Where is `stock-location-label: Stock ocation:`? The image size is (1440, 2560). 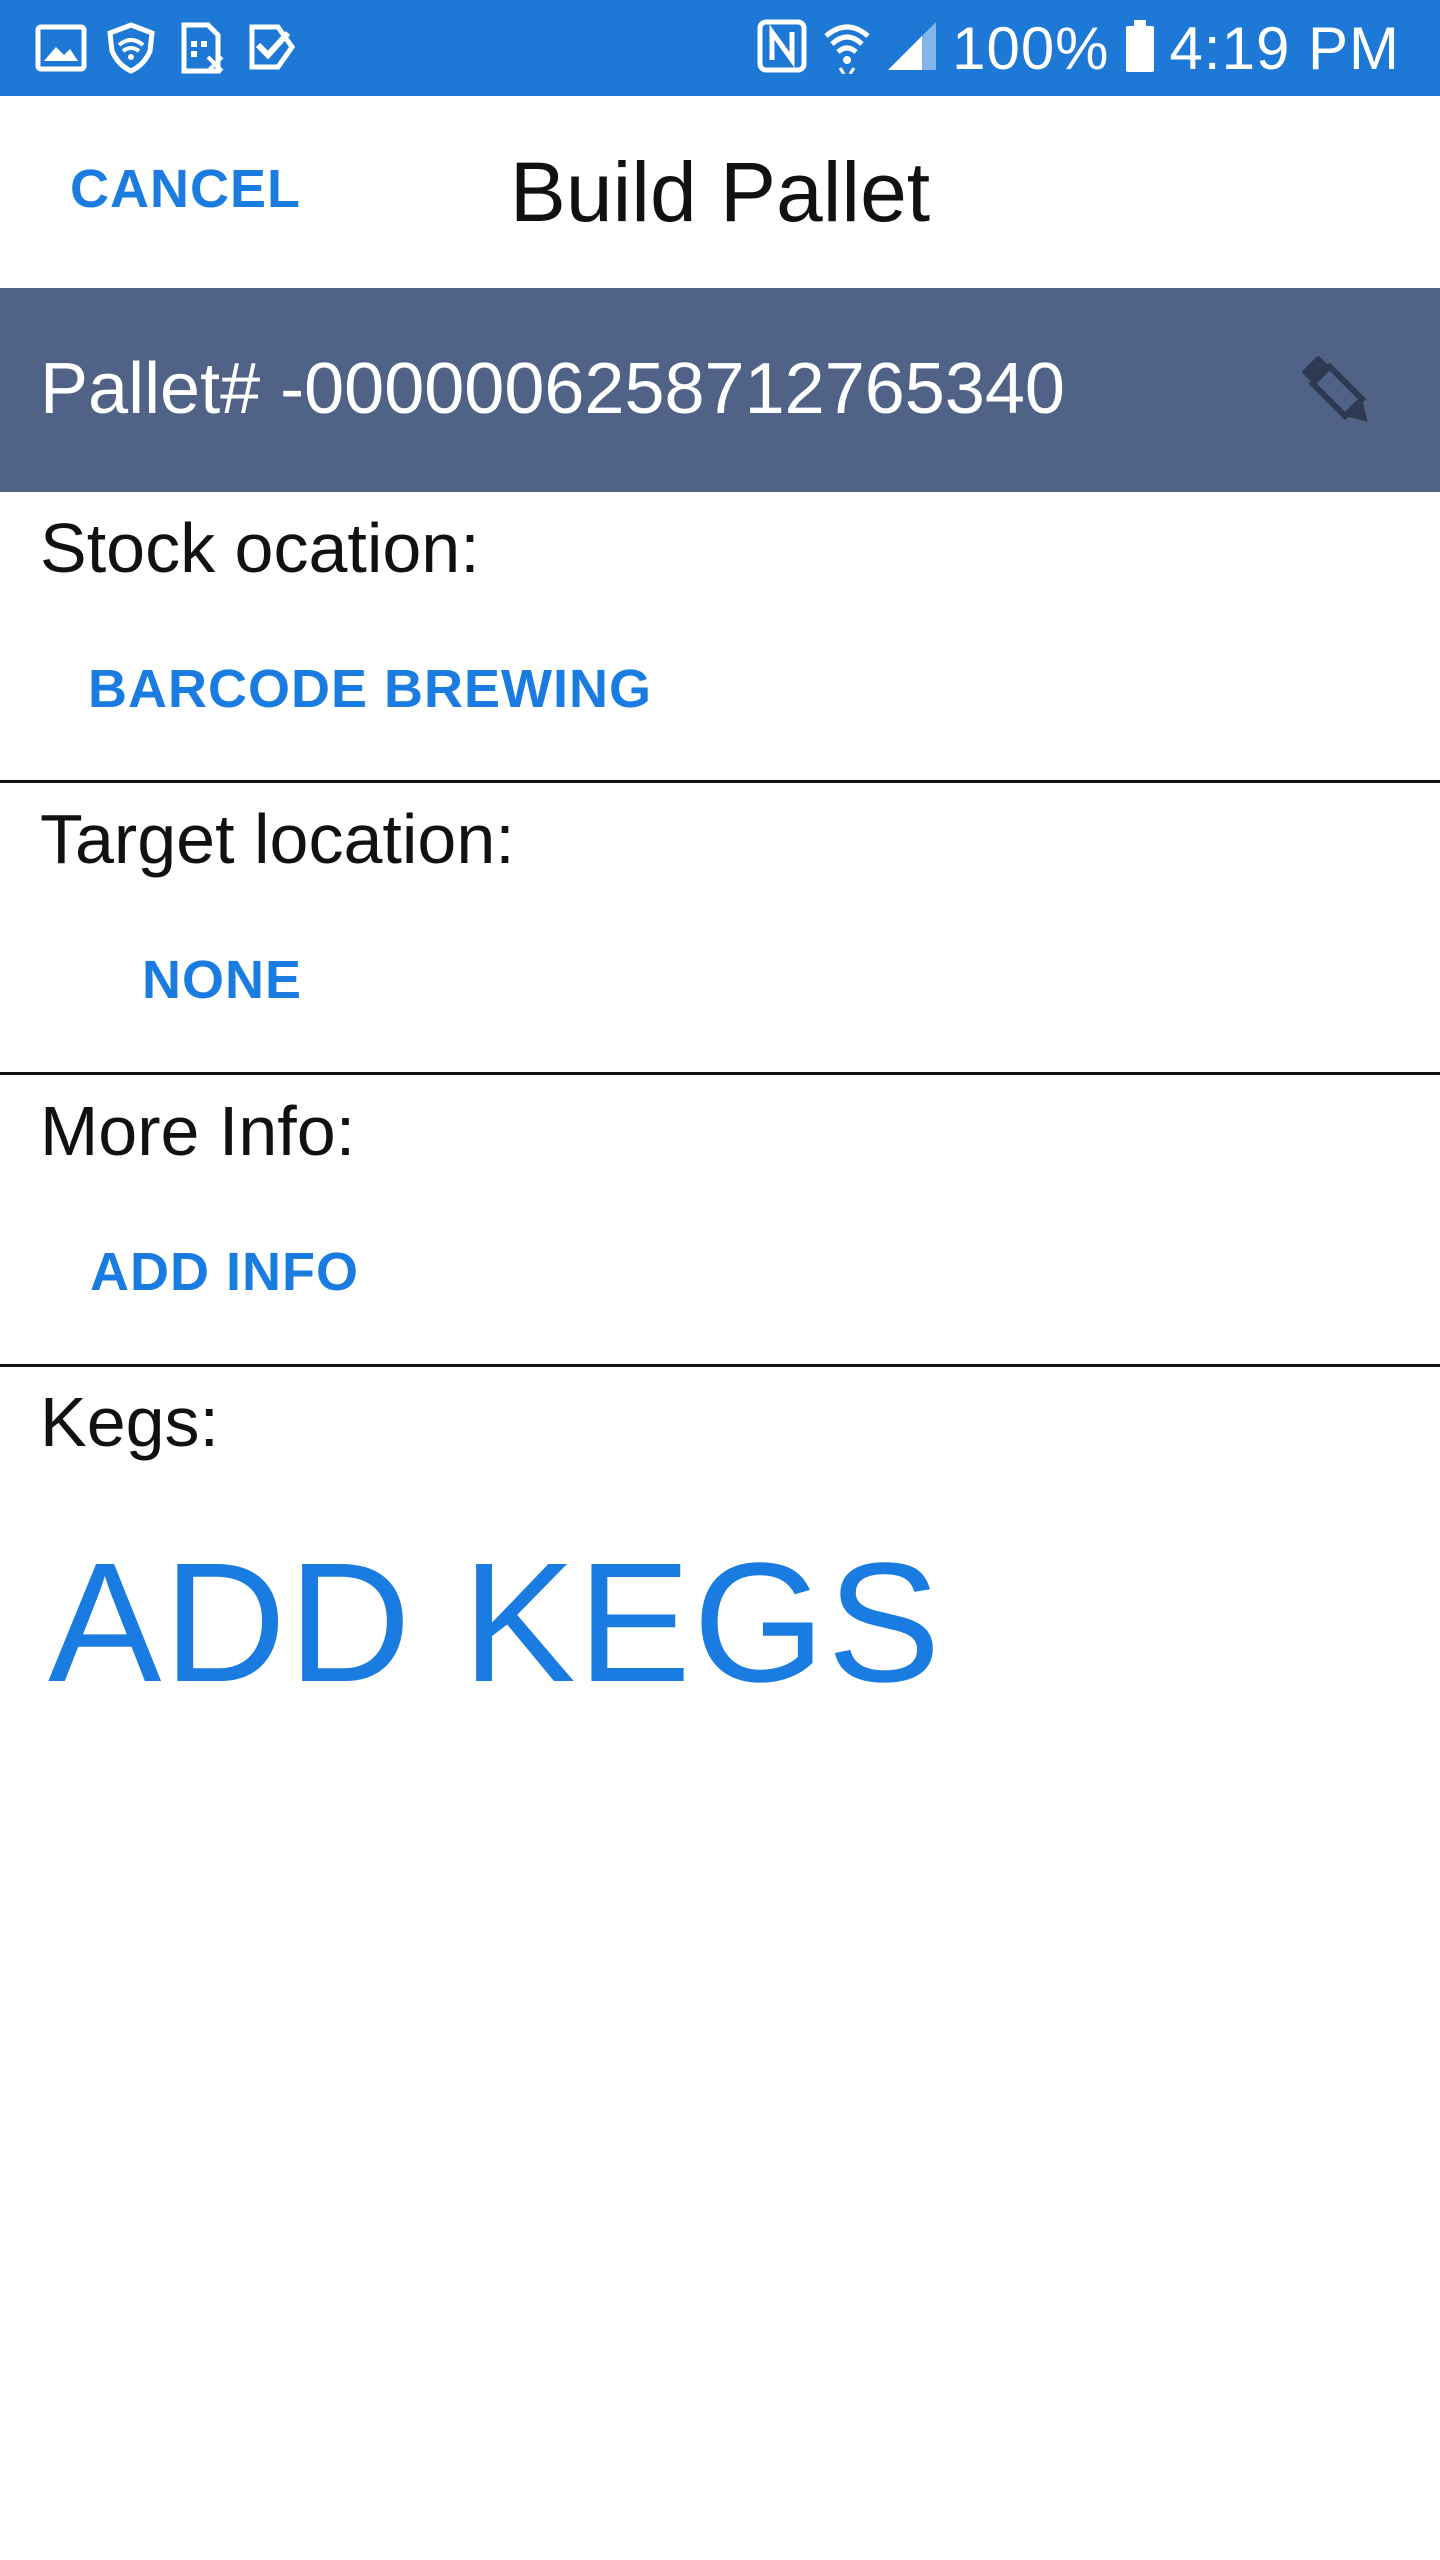 stock-location-label: Stock ocation: is located at coordinates (260, 548).